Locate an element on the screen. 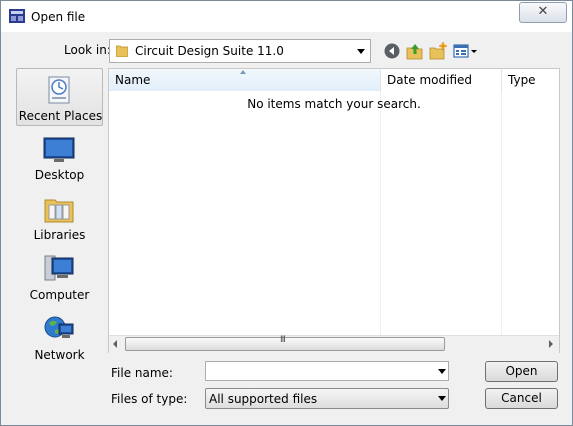  place-computer: Computer is located at coordinates (59, 277).